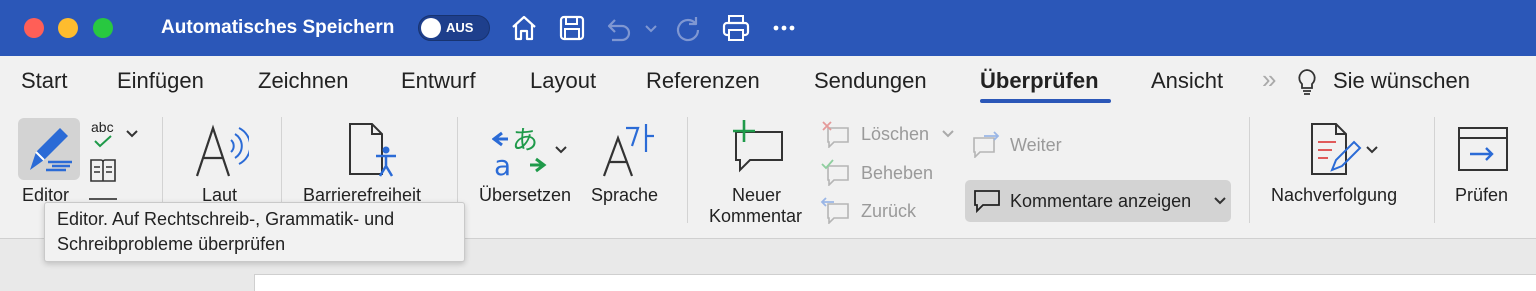  What do you see at coordinates (1334, 150) in the screenshot?
I see `track-changes-icon` at bounding box center [1334, 150].